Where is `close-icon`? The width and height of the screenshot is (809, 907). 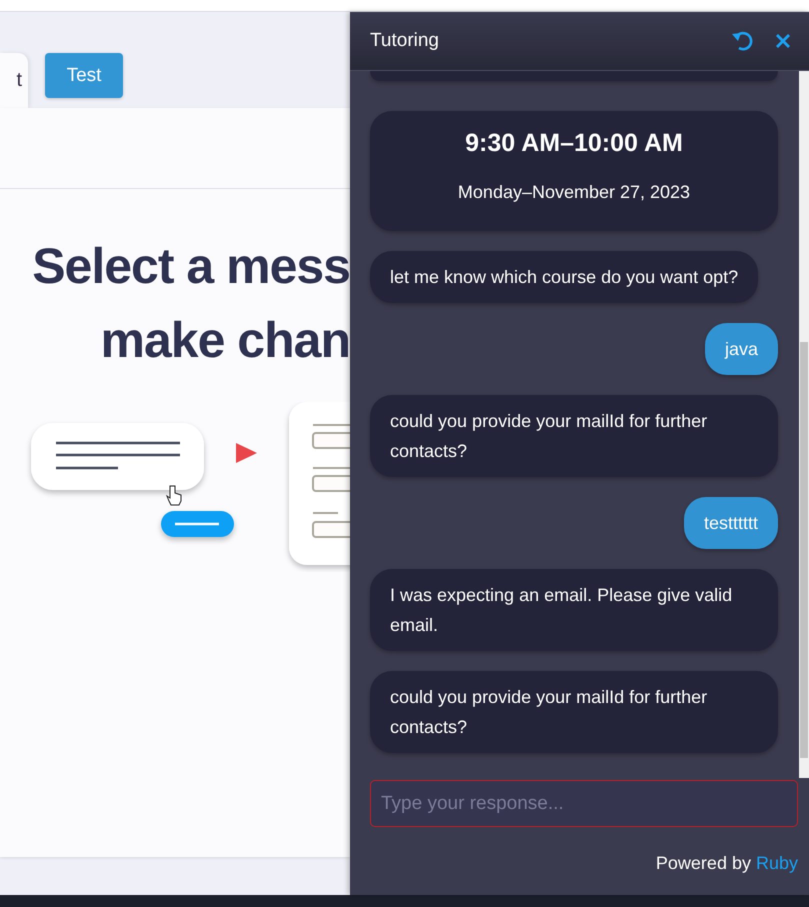 close-icon is located at coordinates (783, 41).